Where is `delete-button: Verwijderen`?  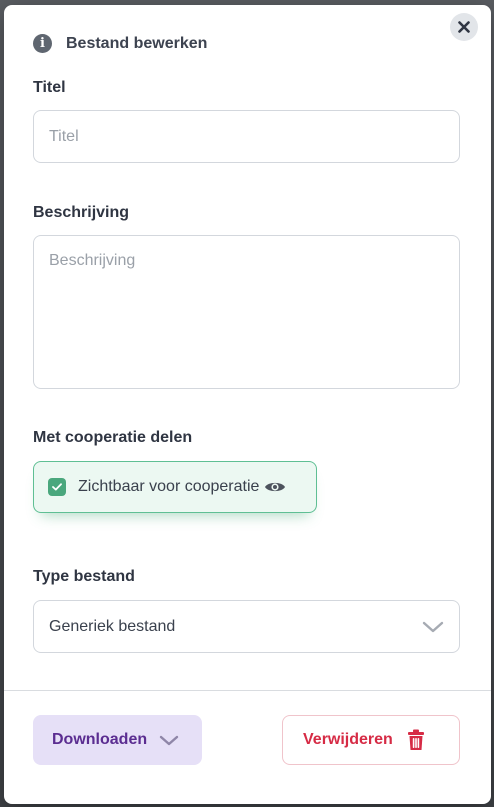
delete-button: Verwijderen is located at coordinates (371, 740).